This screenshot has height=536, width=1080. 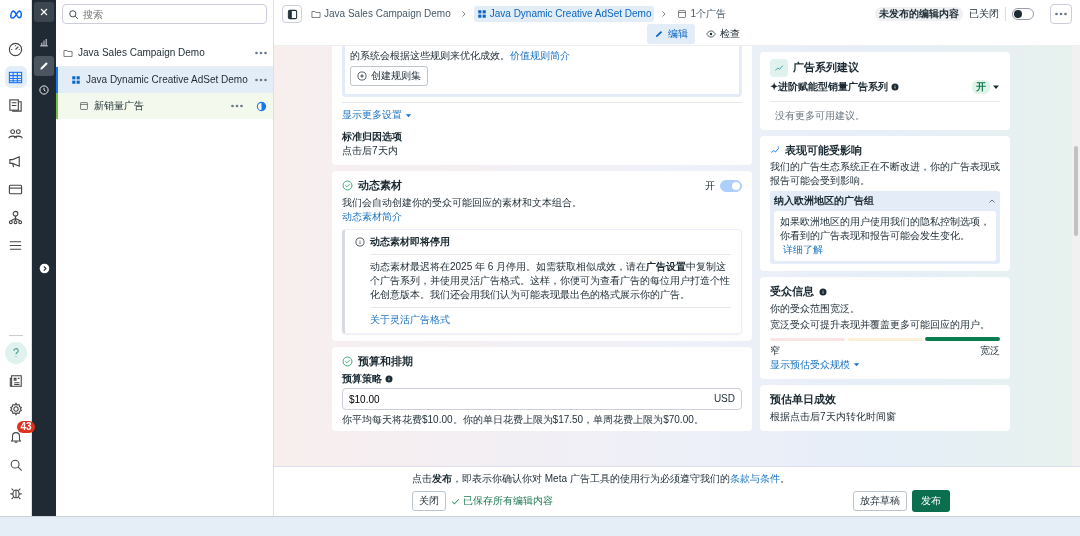 What do you see at coordinates (775, 350) in the screenshot?
I see `meter-label: 窄` at bounding box center [775, 350].